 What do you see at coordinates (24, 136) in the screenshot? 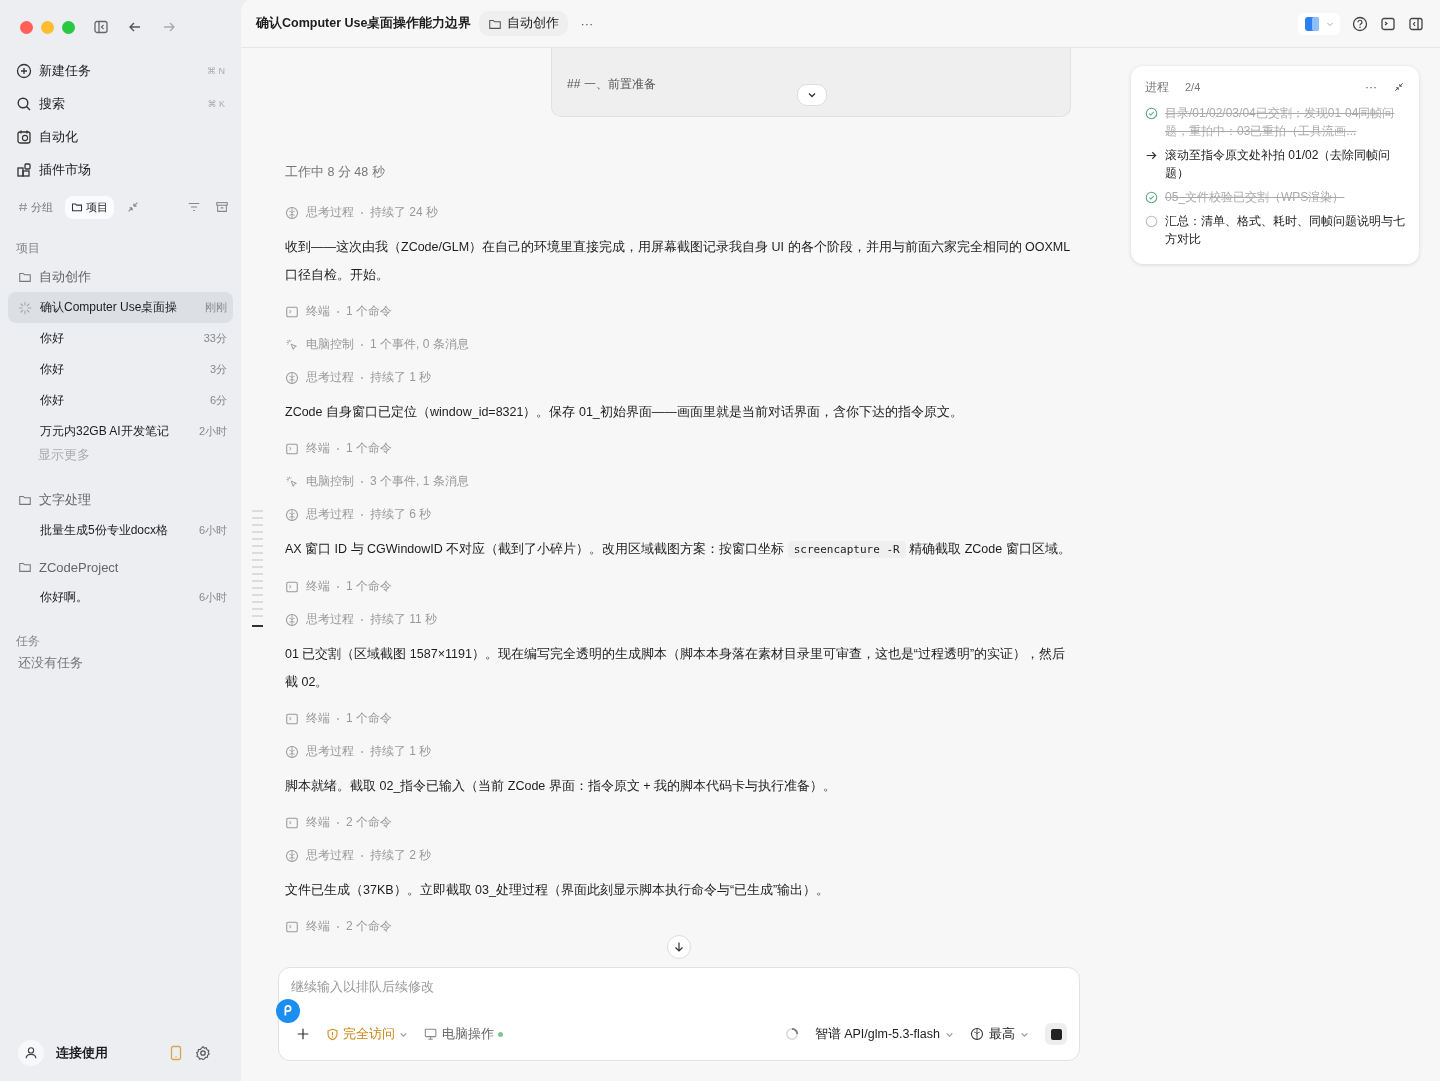
I see `calendar-clock-icon` at bounding box center [24, 136].